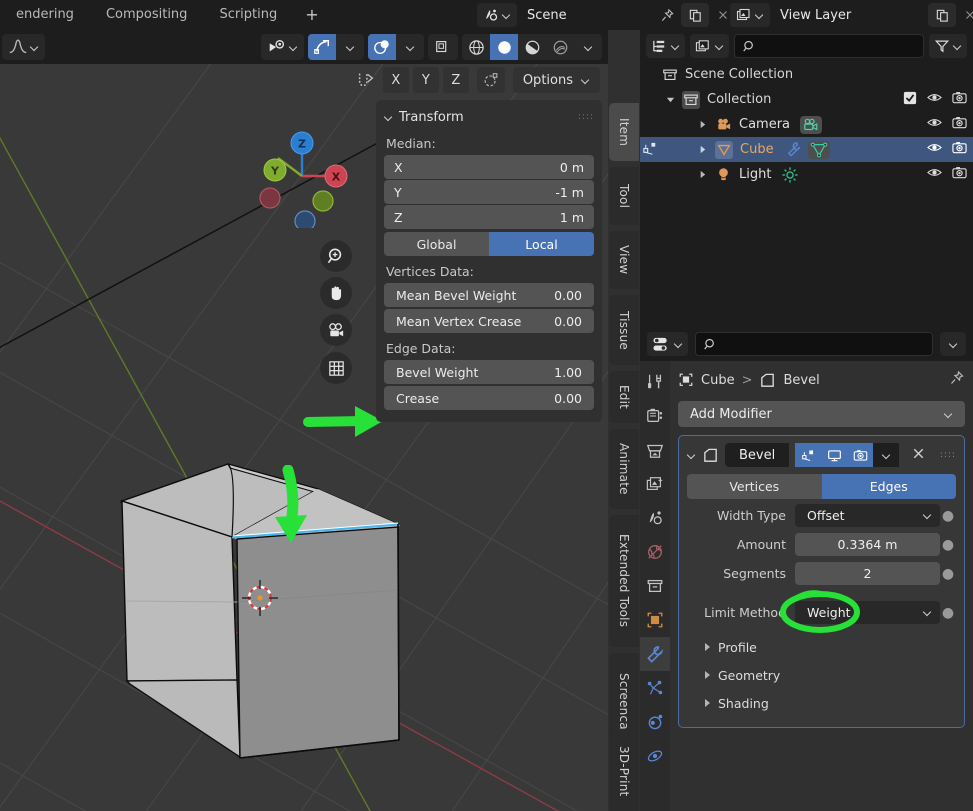  What do you see at coordinates (709, 46) in the screenshot?
I see `outliner-filter-id-button` at bounding box center [709, 46].